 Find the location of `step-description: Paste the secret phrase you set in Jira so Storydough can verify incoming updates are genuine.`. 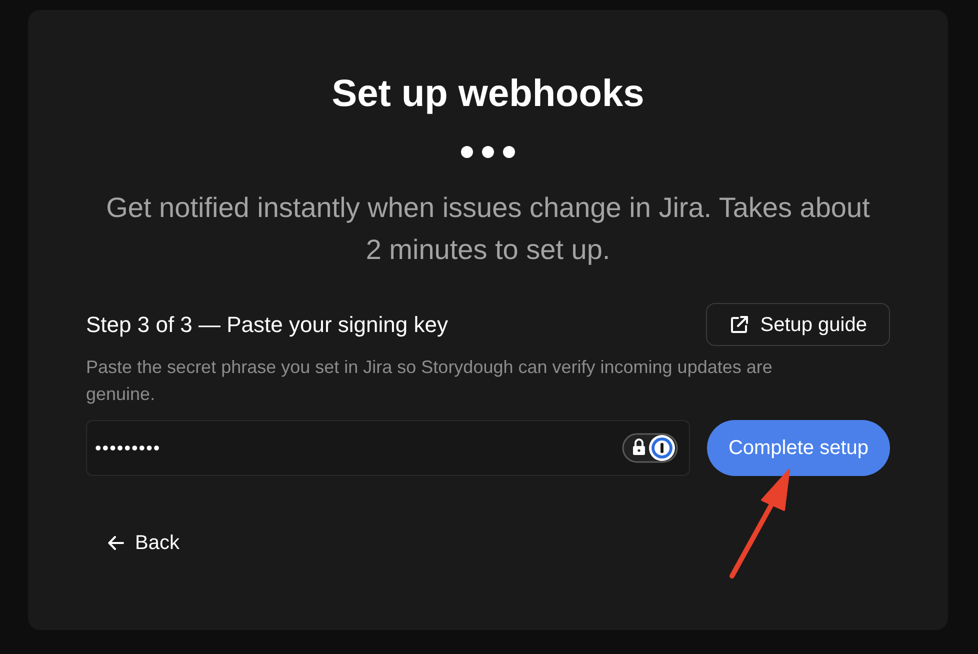

step-description: Paste the secret phrase you set in Jira so Storydough can verify incoming updates are genuine. is located at coordinates (430, 381).